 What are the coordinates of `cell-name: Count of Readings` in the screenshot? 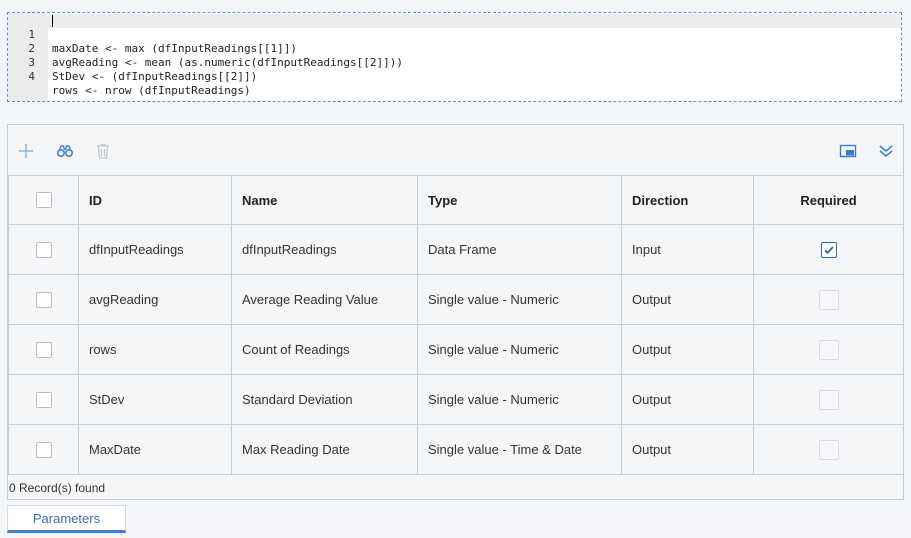 It's located at (324, 349).